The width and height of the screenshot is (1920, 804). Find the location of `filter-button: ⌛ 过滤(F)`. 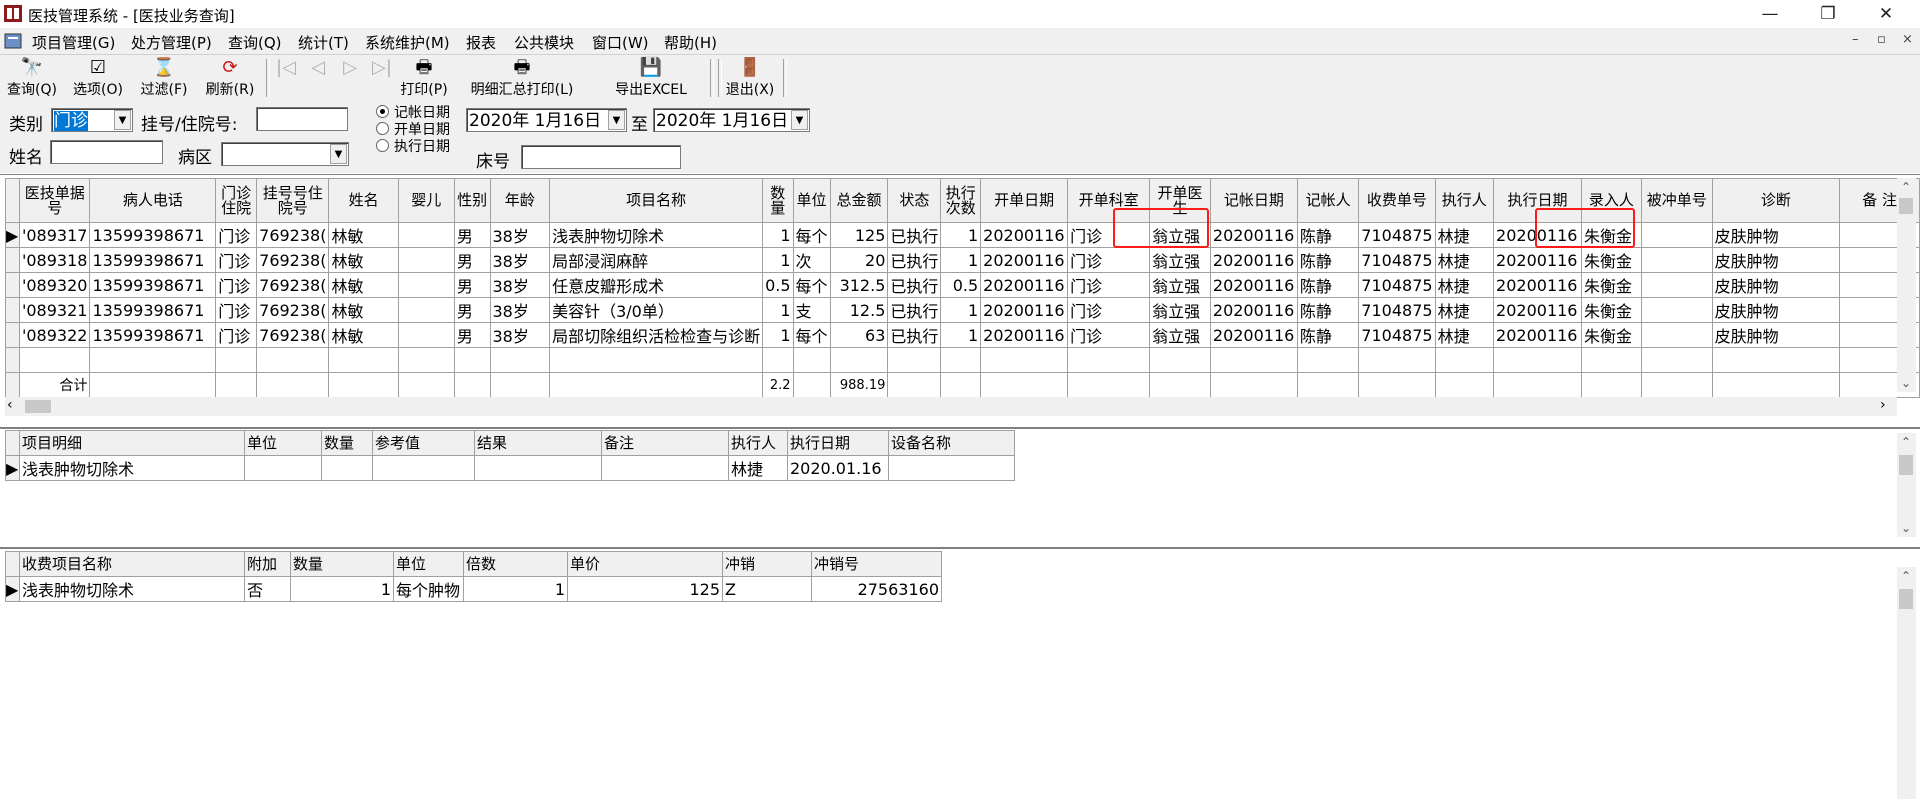

filter-button: ⌛ 过滤(F) is located at coordinates (164, 78).